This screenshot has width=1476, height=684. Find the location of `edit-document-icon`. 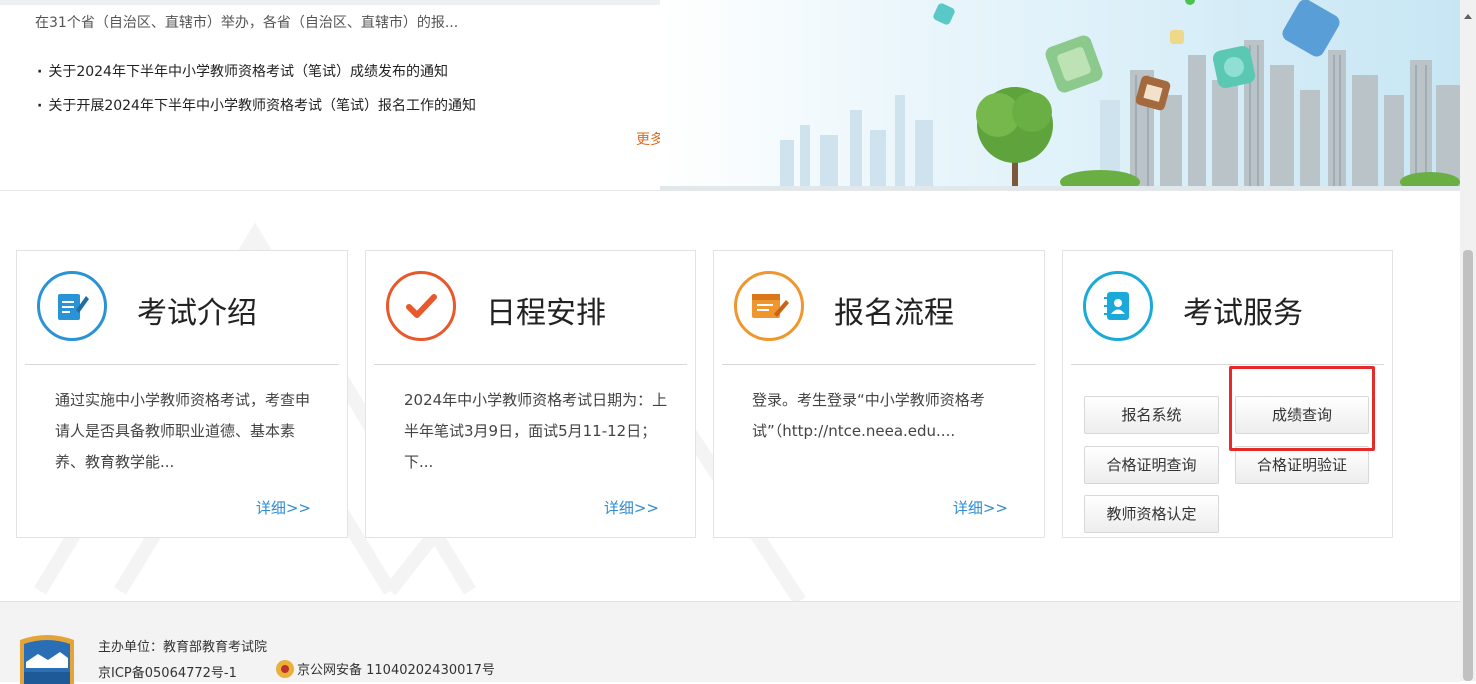

edit-document-icon is located at coordinates (72, 306).